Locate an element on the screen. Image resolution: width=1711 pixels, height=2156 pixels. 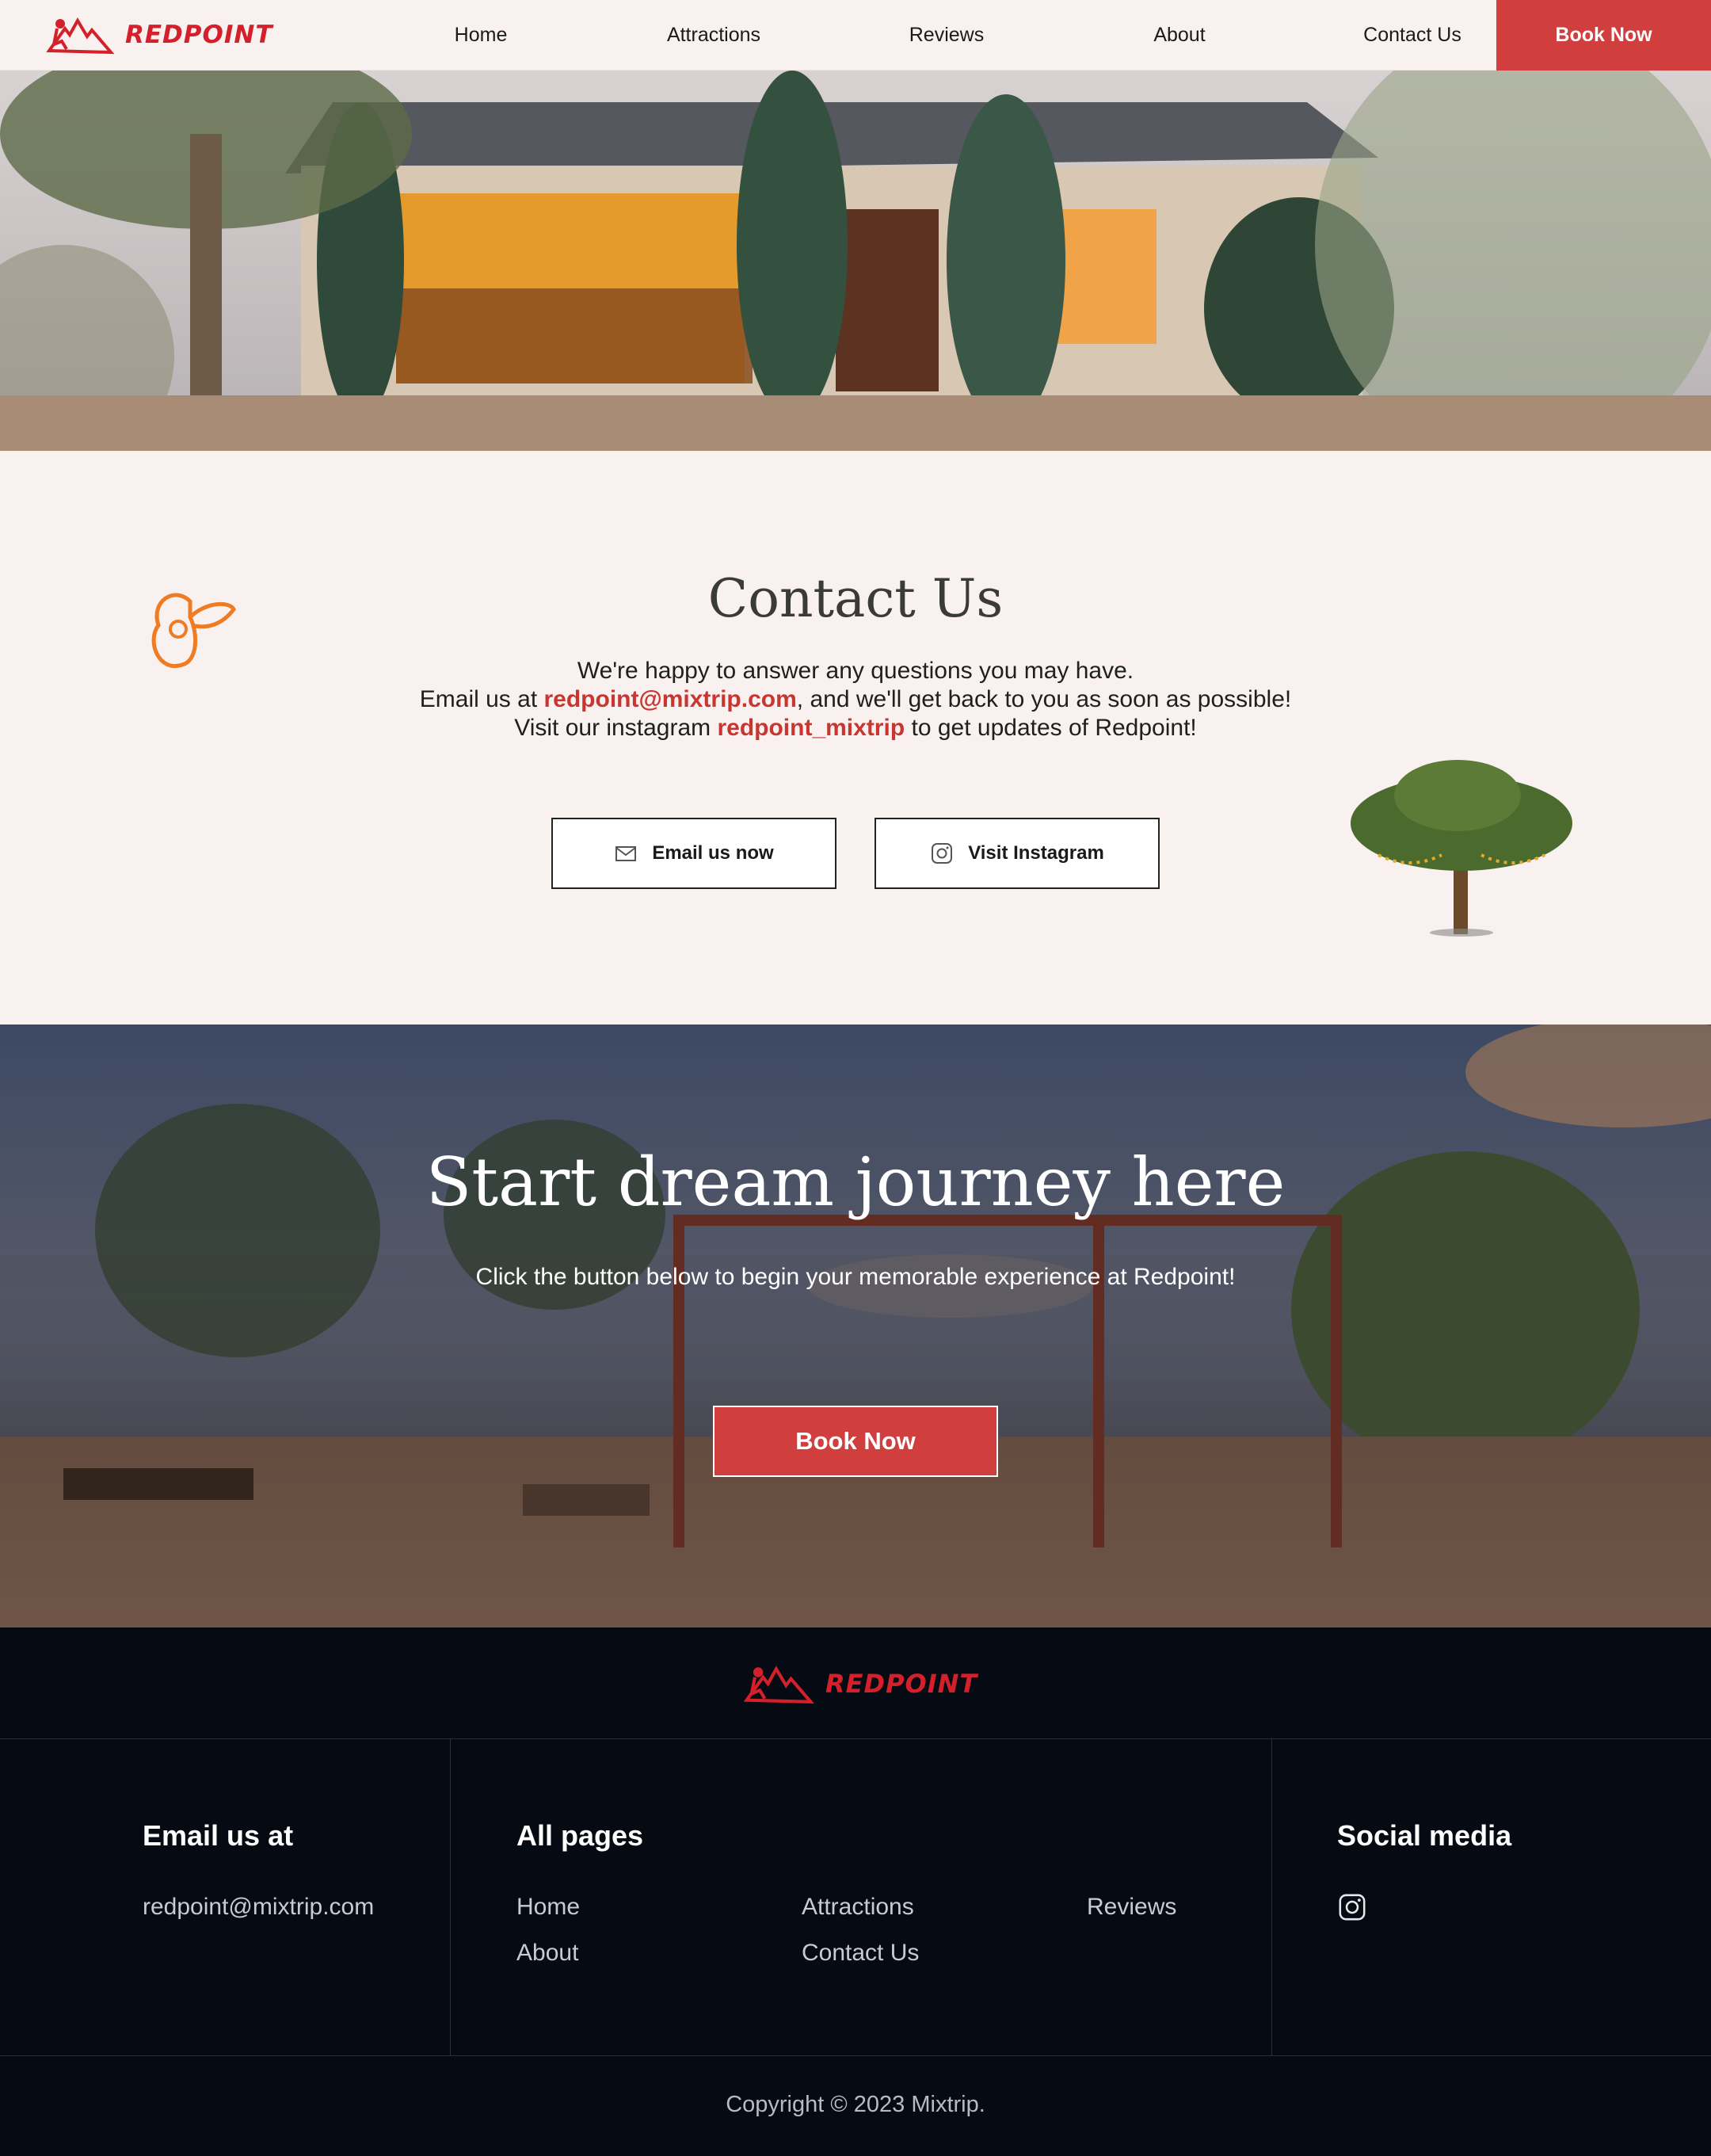
contact-line-3-prefix: Visit our instagram is located at coordinates (616, 728).